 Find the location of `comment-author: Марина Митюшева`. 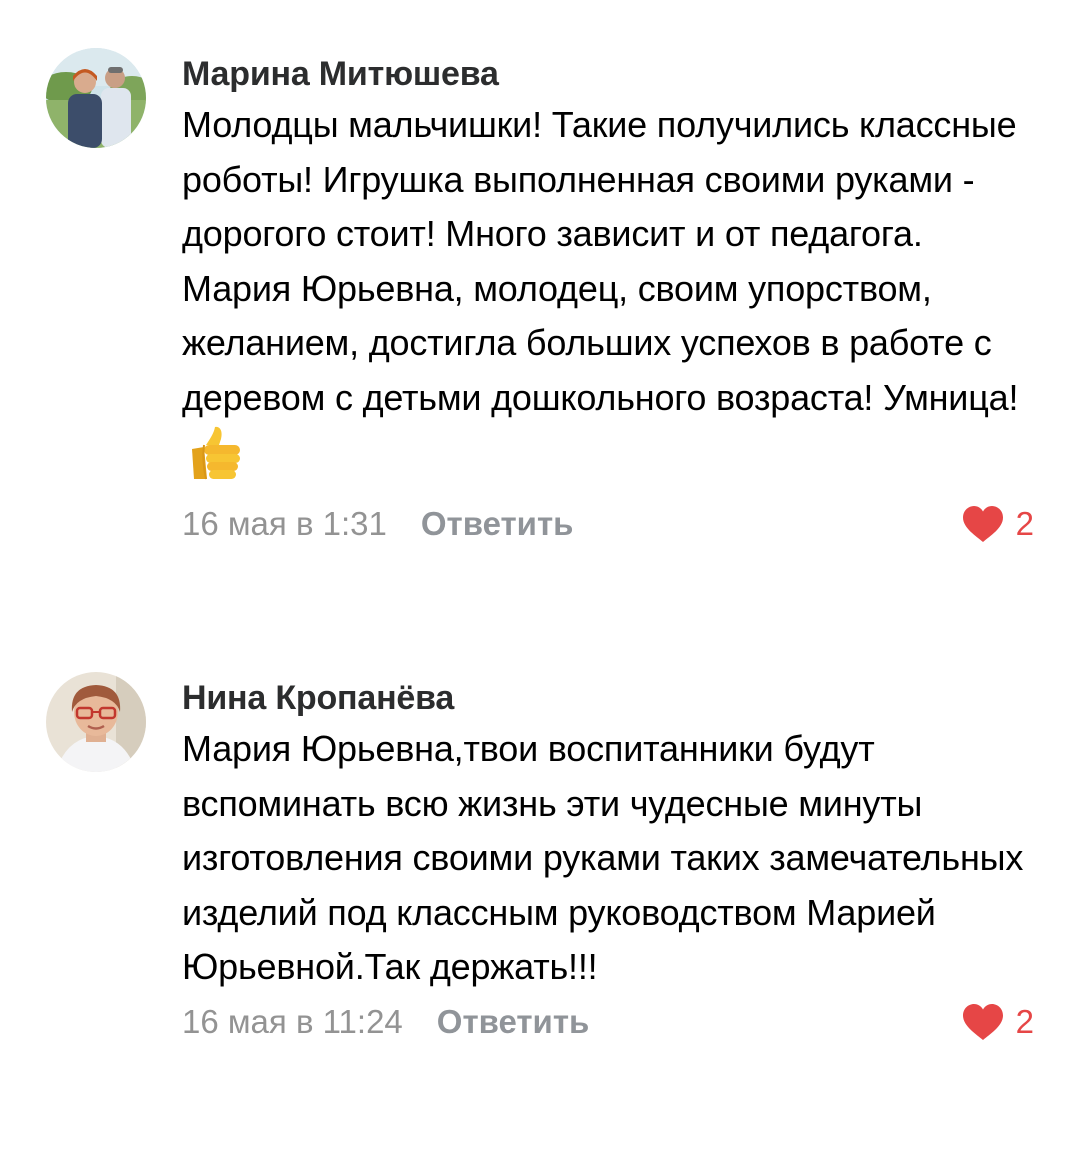

comment-author: Марина Митюшева is located at coordinates (611, 74).